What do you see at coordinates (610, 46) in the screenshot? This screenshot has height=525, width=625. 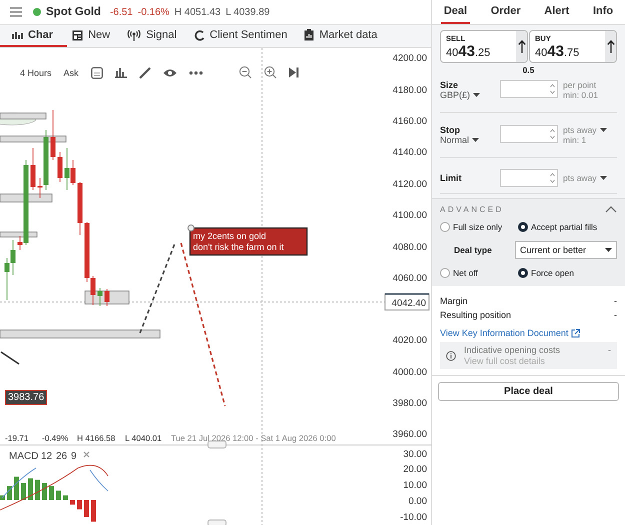 I see `up-arrow-icon` at bounding box center [610, 46].